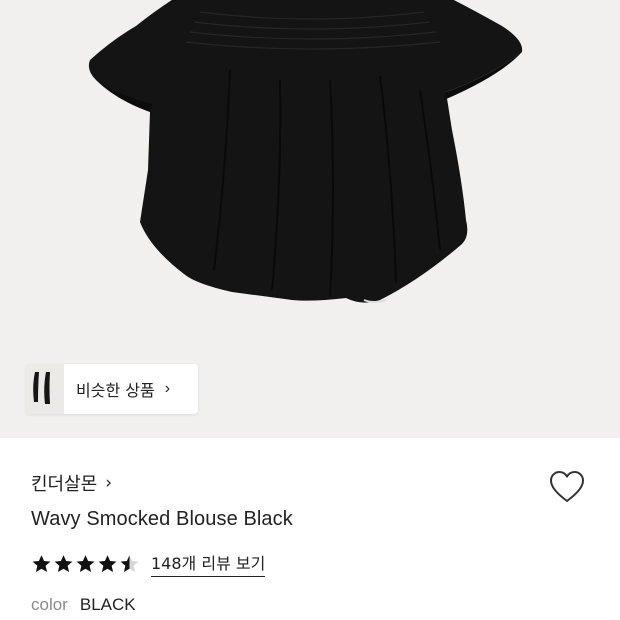  I want to click on similar-products-thumbnail, so click(45, 389).